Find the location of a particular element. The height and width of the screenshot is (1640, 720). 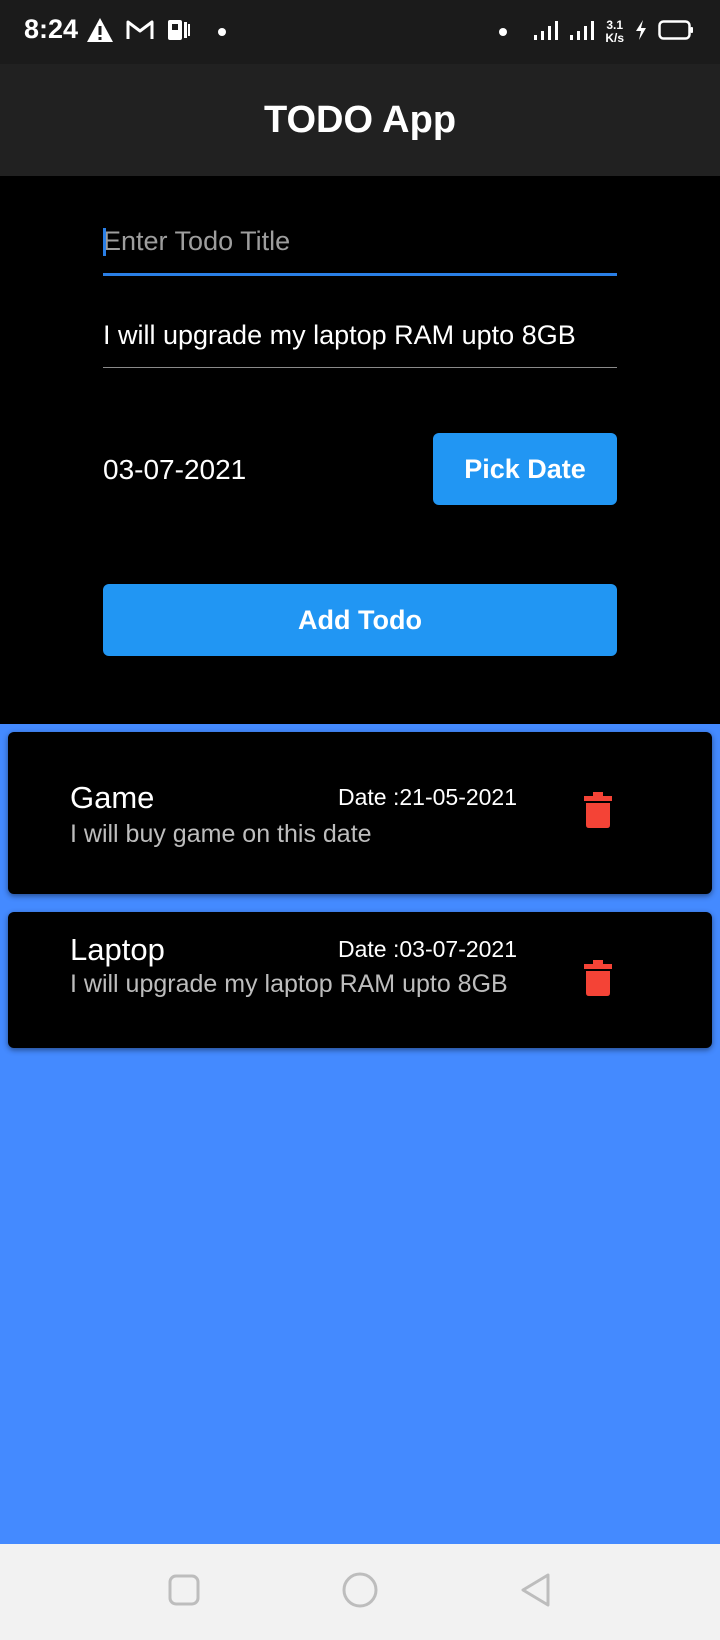

selected-date: 03-07-2021 is located at coordinates (175, 469).